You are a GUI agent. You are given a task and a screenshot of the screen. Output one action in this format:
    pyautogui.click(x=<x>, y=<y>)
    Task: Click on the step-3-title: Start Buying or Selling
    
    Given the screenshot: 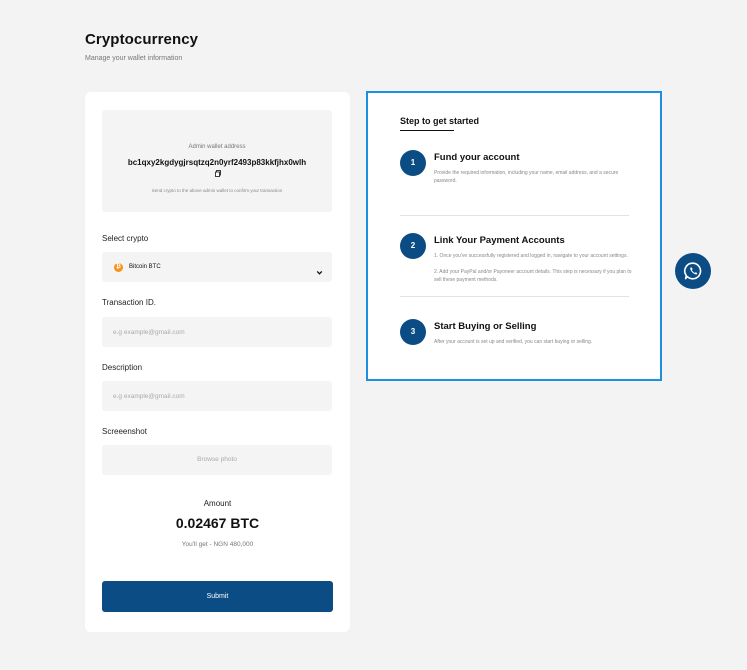 What is the action you would take?
    pyautogui.click(x=485, y=326)
    